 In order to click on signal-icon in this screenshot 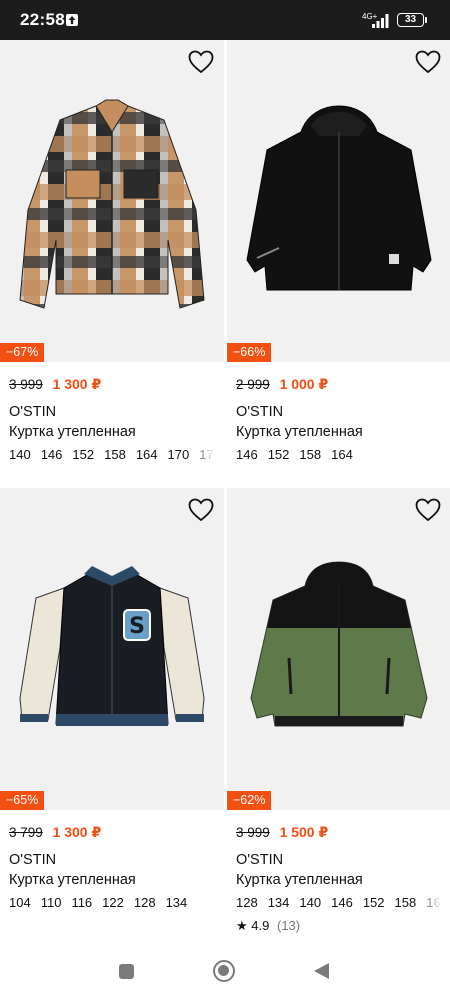, I will do `click(380, 21)`.